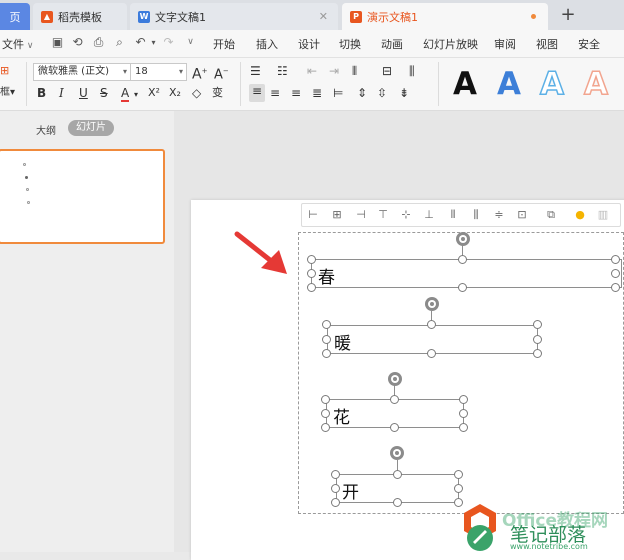  Describe the element at coordinates (190, 42) in the screenshot. I see `more-icon: ∨` at that location.